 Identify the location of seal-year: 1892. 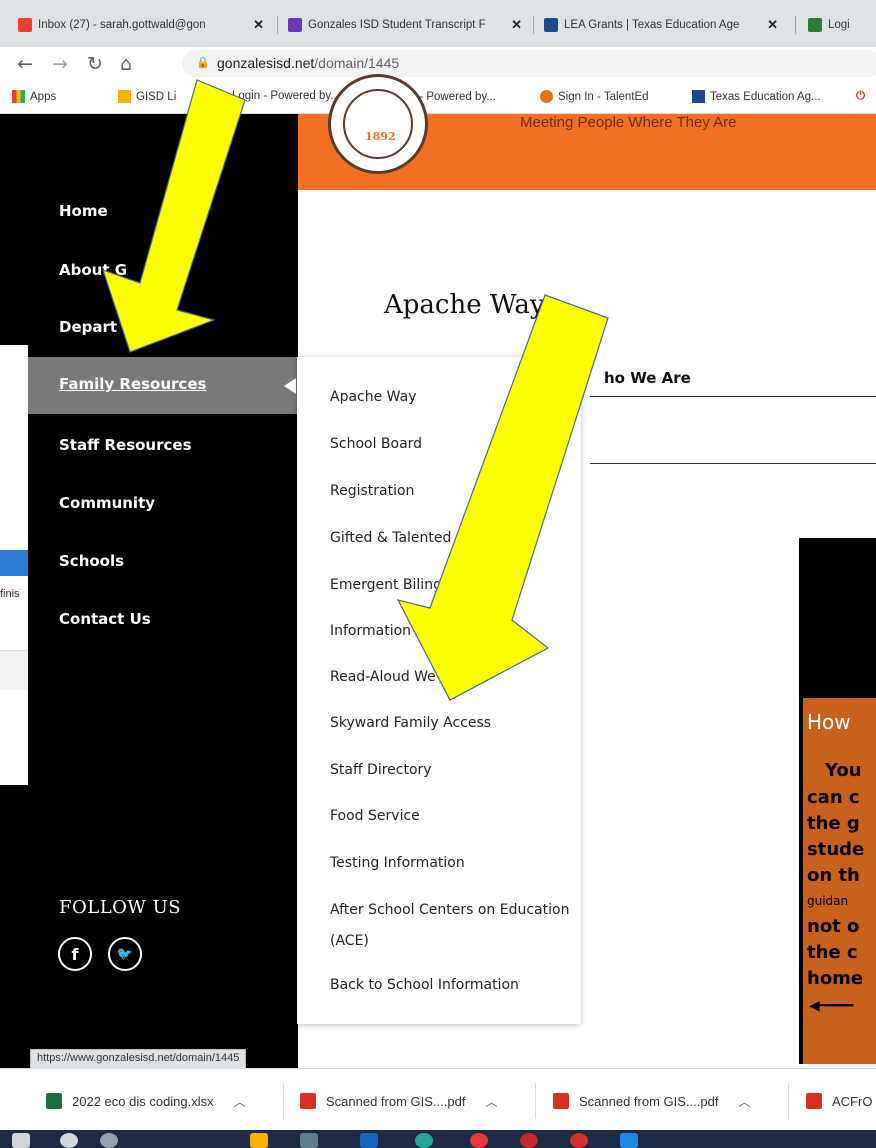
(380, 136).